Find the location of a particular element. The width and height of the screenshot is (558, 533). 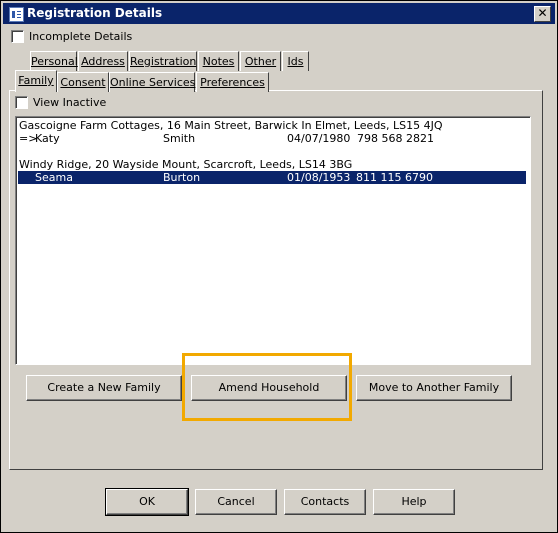

member-last-name: Smith is located at coordinates (179, 138).